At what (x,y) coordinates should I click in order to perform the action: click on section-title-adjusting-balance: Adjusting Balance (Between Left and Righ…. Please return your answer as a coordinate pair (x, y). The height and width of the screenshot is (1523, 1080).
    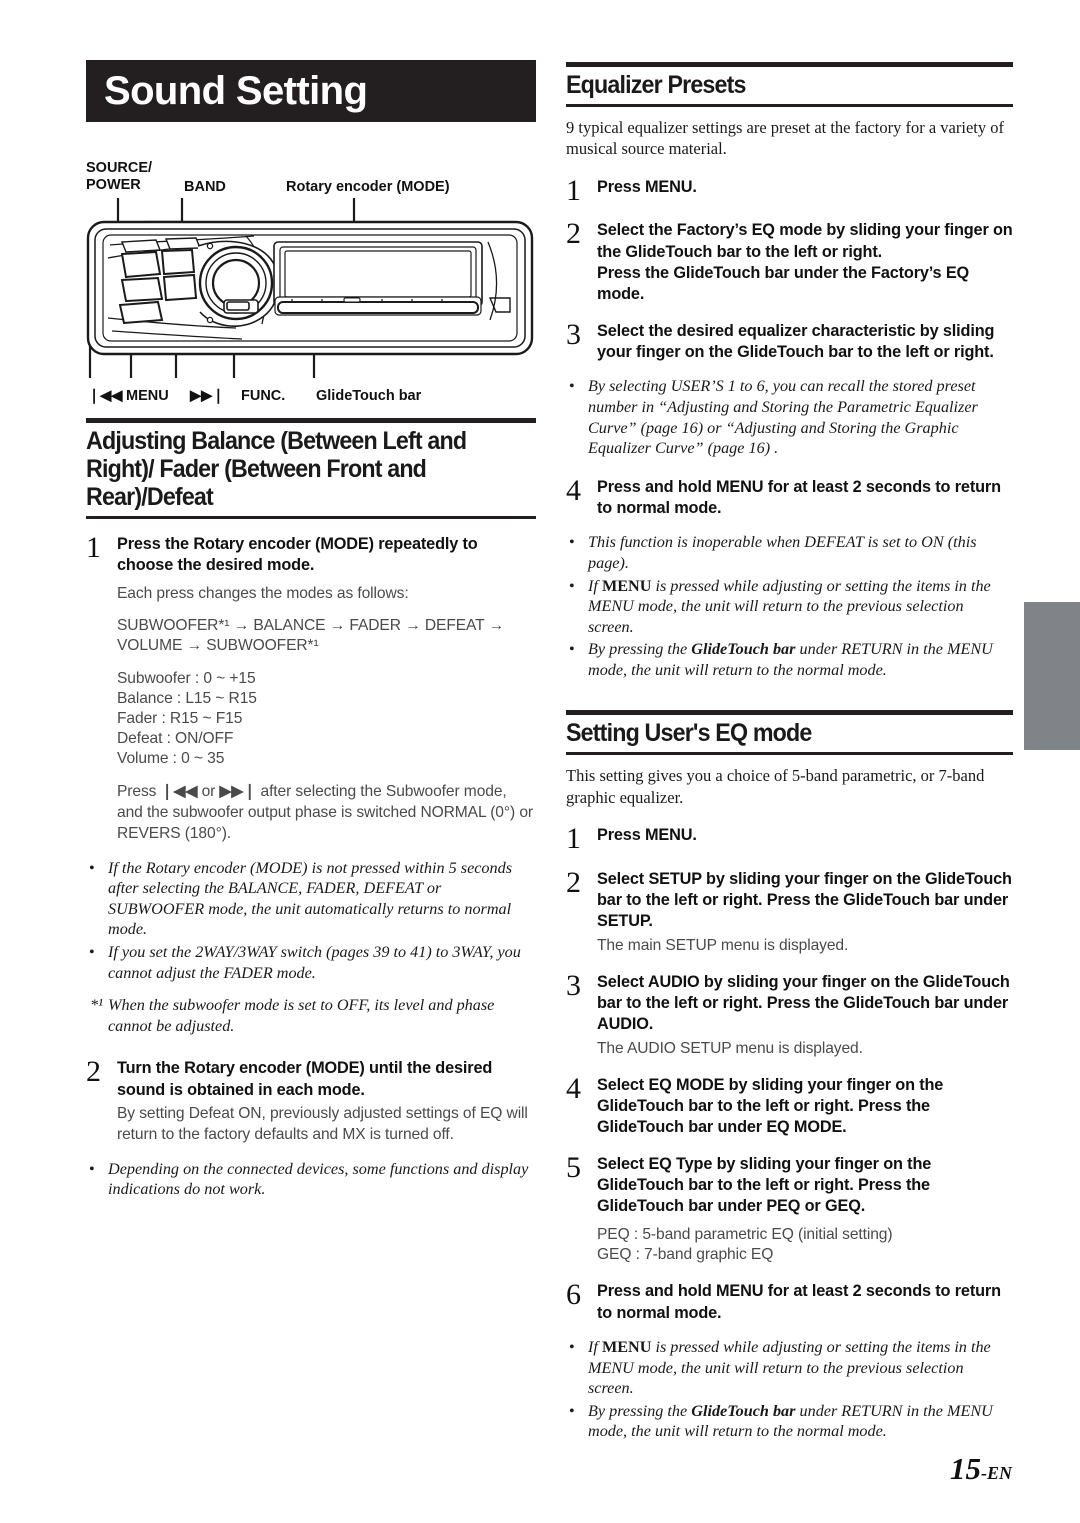
    Looking at the image, I should click on (276, 469).